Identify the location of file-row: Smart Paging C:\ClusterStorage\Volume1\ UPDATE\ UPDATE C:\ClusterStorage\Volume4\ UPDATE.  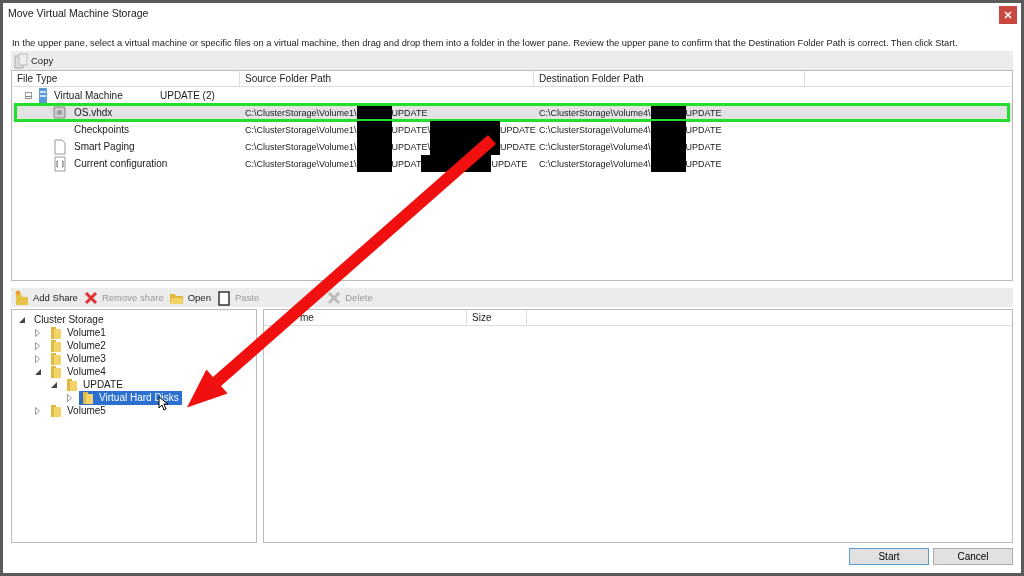
(512, 146).